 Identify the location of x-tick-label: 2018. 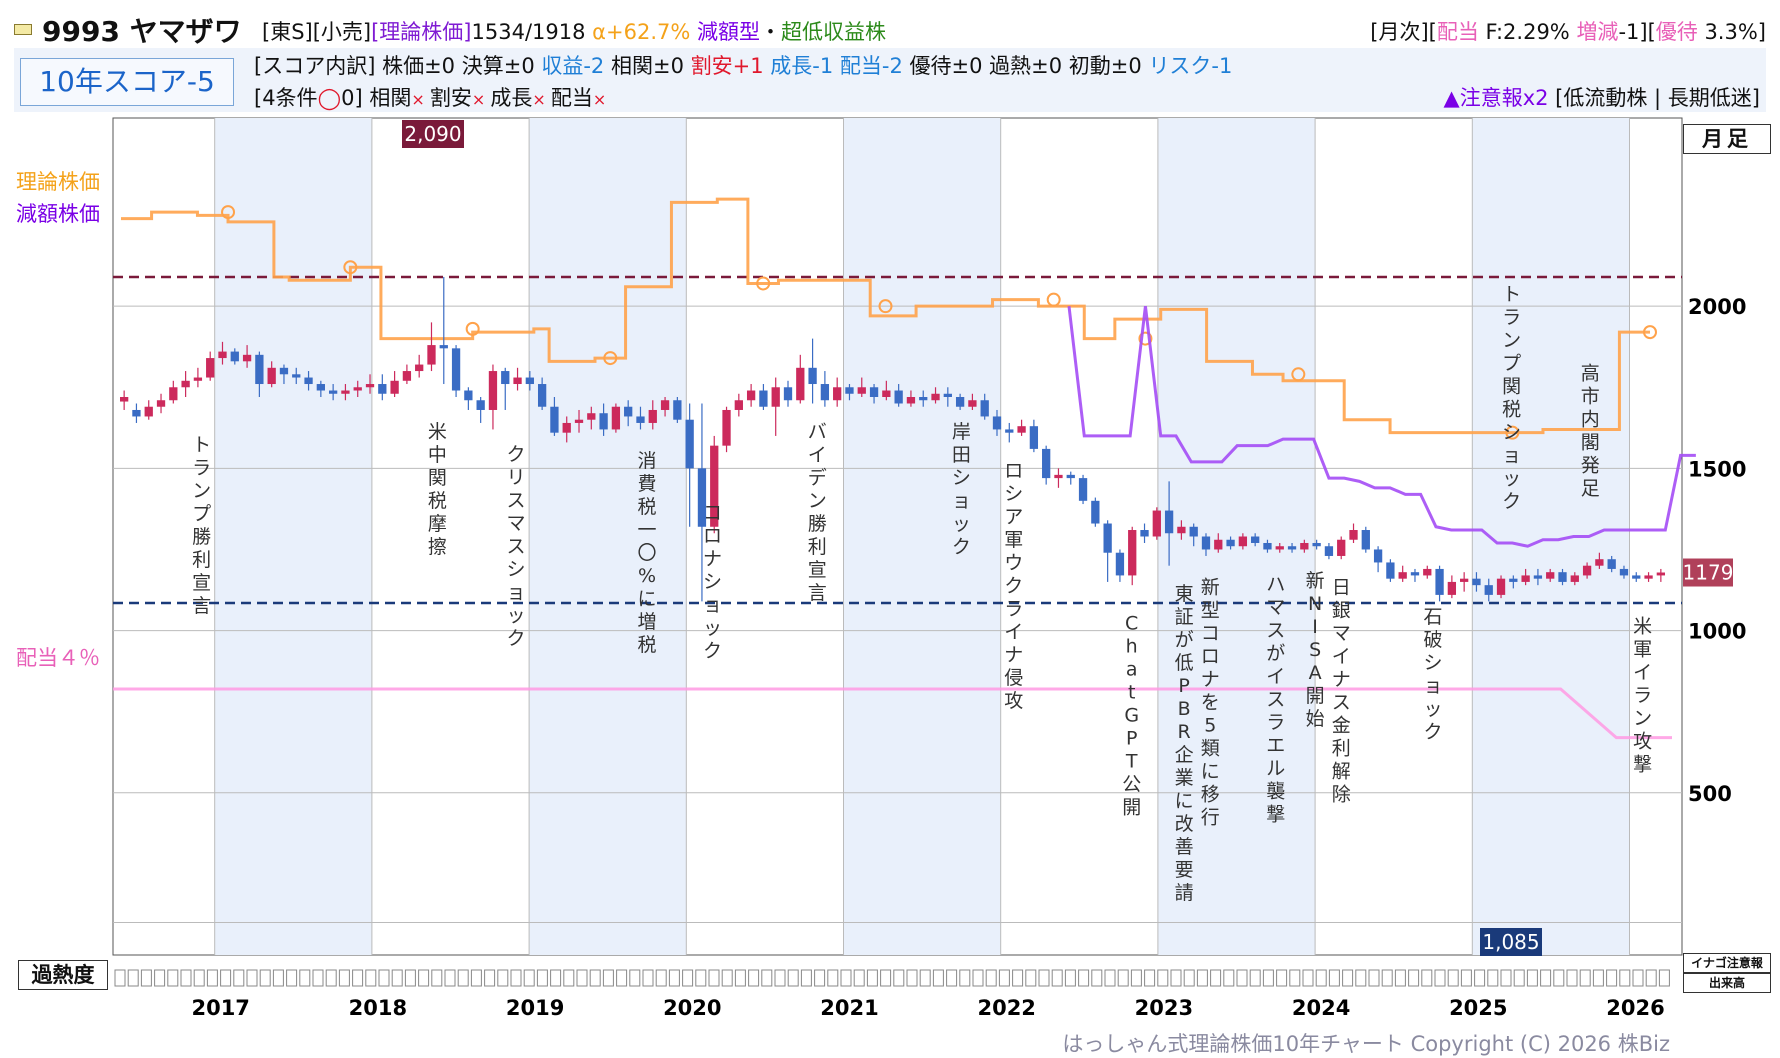
(378, 1008).